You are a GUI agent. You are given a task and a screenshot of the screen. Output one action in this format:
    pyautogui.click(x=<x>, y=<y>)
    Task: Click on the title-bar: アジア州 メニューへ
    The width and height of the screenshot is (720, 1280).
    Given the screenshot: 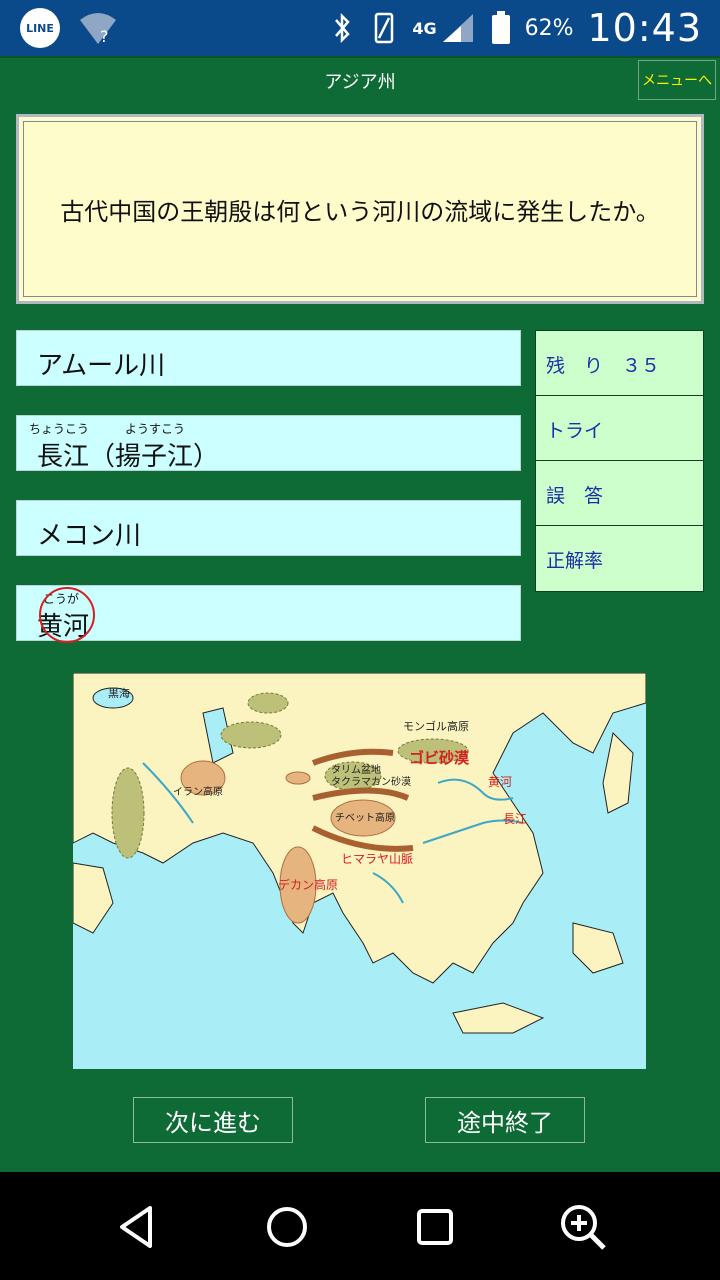 What is the action you would take?
    pyautogui.click(x=360, y=80)
    